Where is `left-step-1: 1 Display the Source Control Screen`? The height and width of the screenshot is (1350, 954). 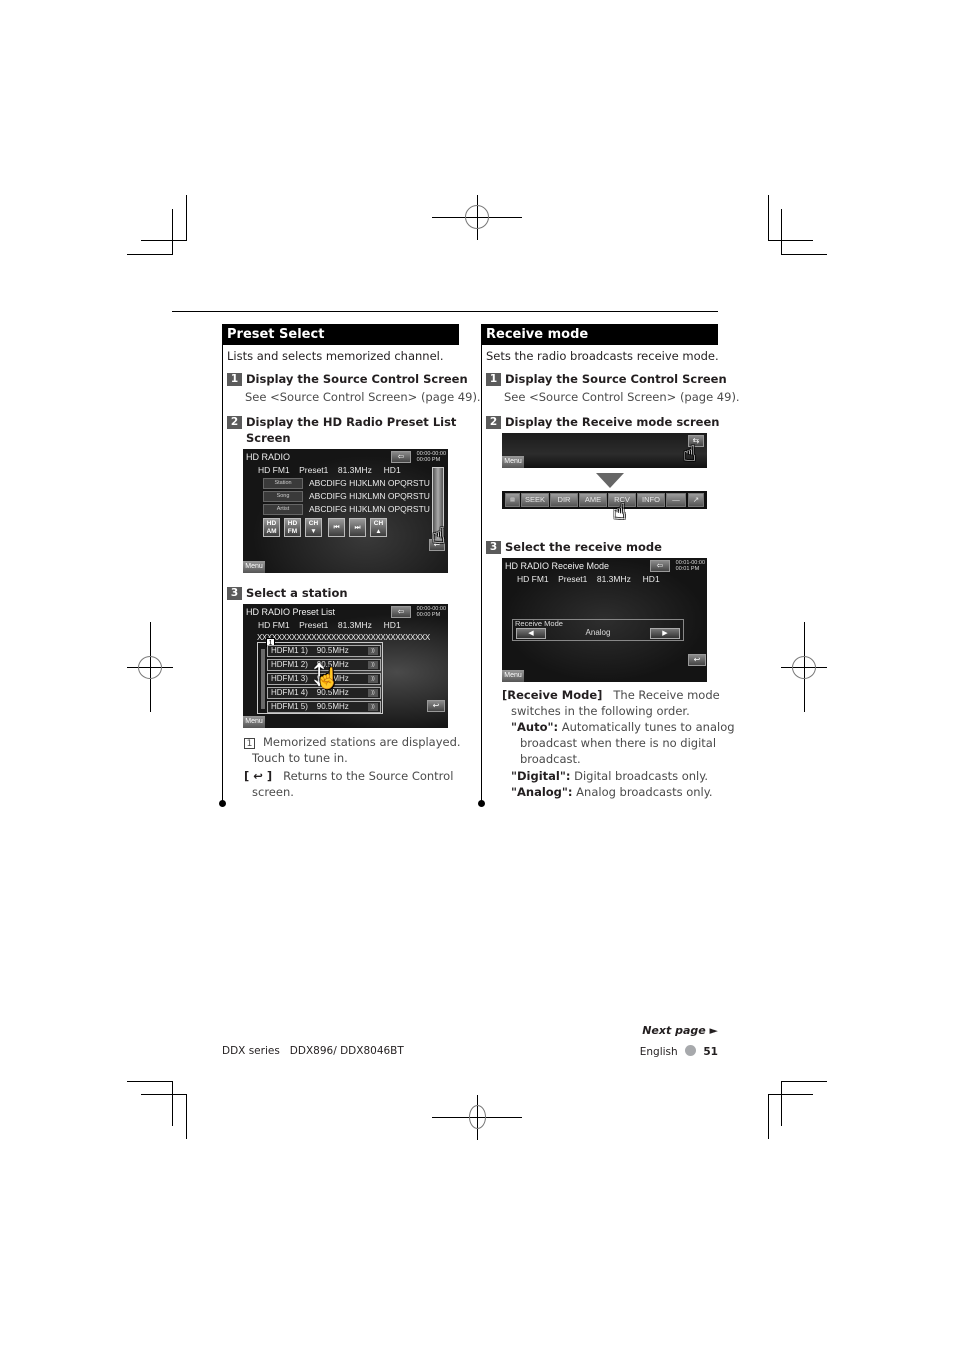
left-step-1: 1 Display the Source Control Screen is located at coordinates (347, 379).